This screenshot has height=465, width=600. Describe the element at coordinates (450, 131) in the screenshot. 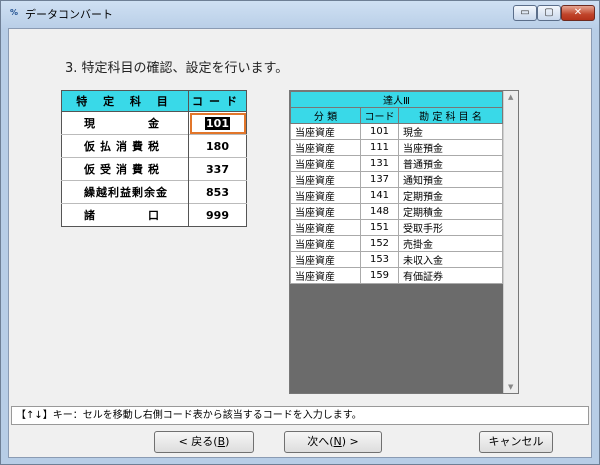

I see `account-cell: 現金` at that location.